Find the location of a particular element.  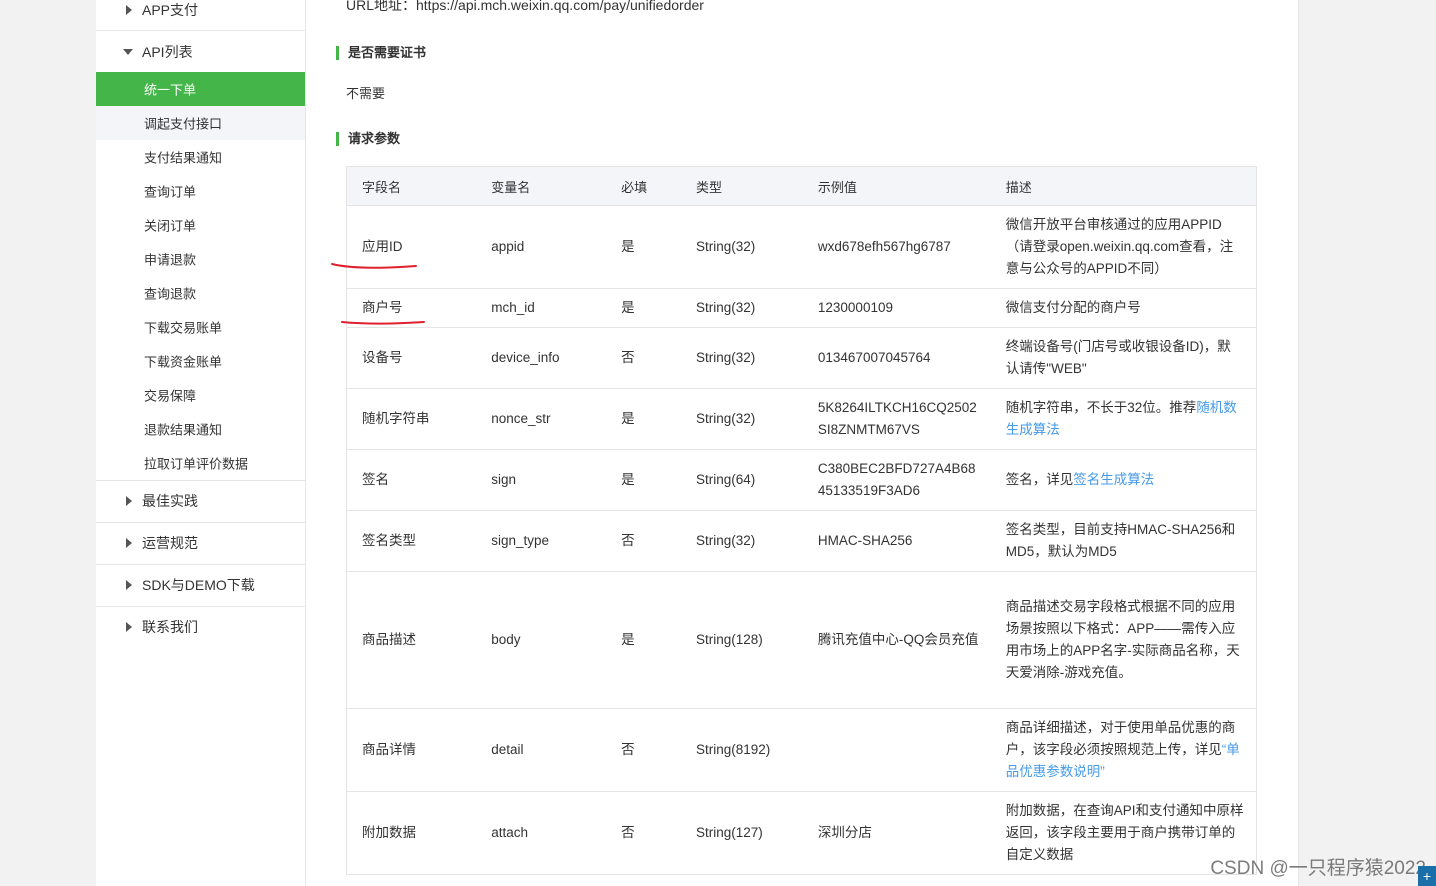

cell-type: String(64) is located at coordinates (741, 480).